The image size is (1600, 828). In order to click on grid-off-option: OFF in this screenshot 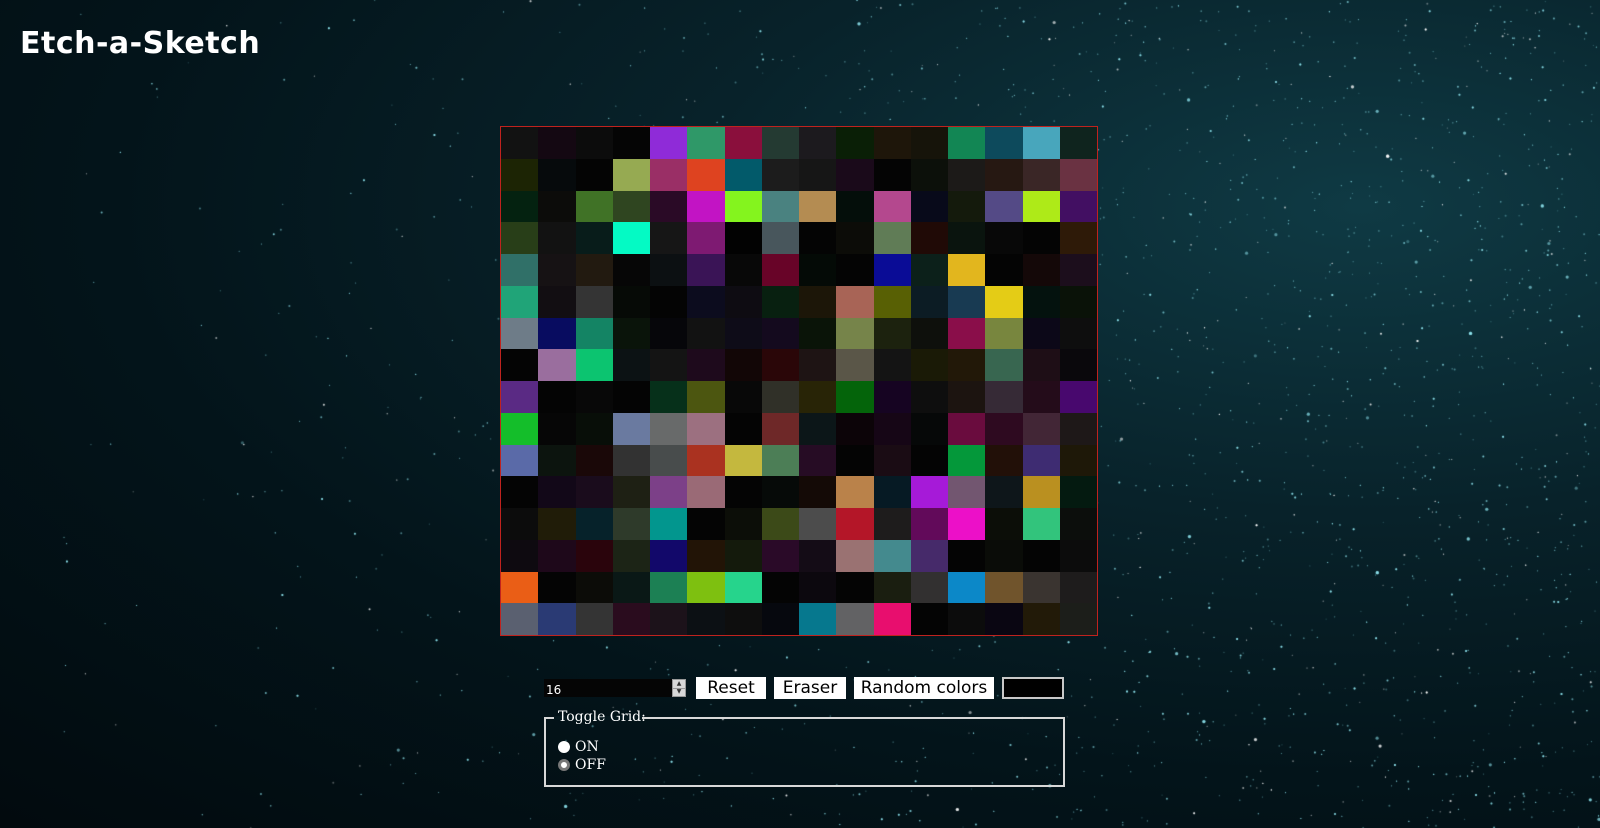, I will do `click(582, 765)`.